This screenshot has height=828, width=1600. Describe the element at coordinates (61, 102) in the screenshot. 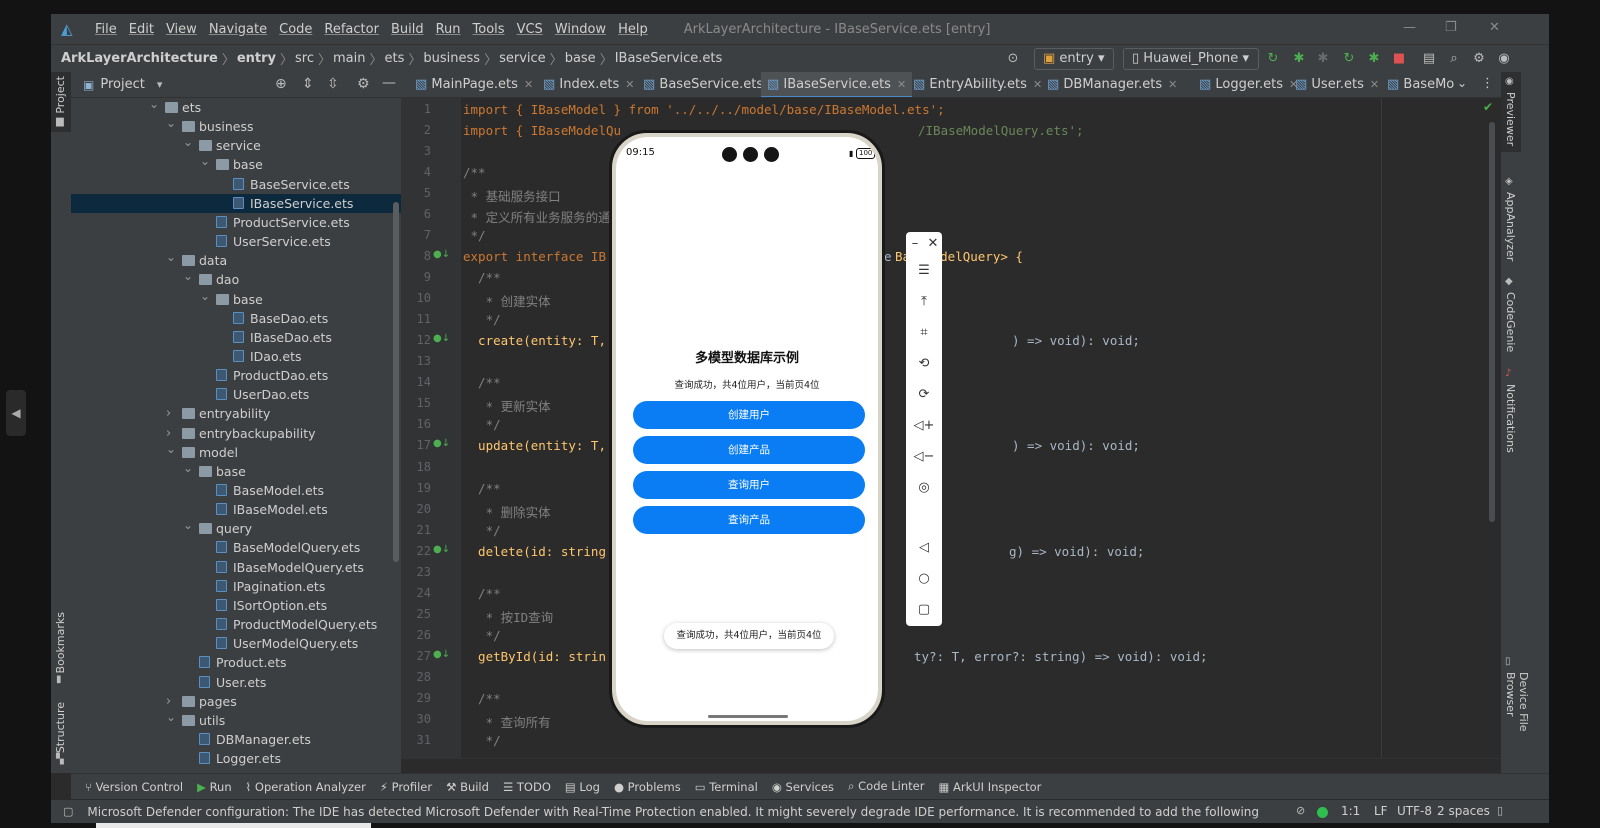

I see `project-tool-button: Project ▆` at that location.